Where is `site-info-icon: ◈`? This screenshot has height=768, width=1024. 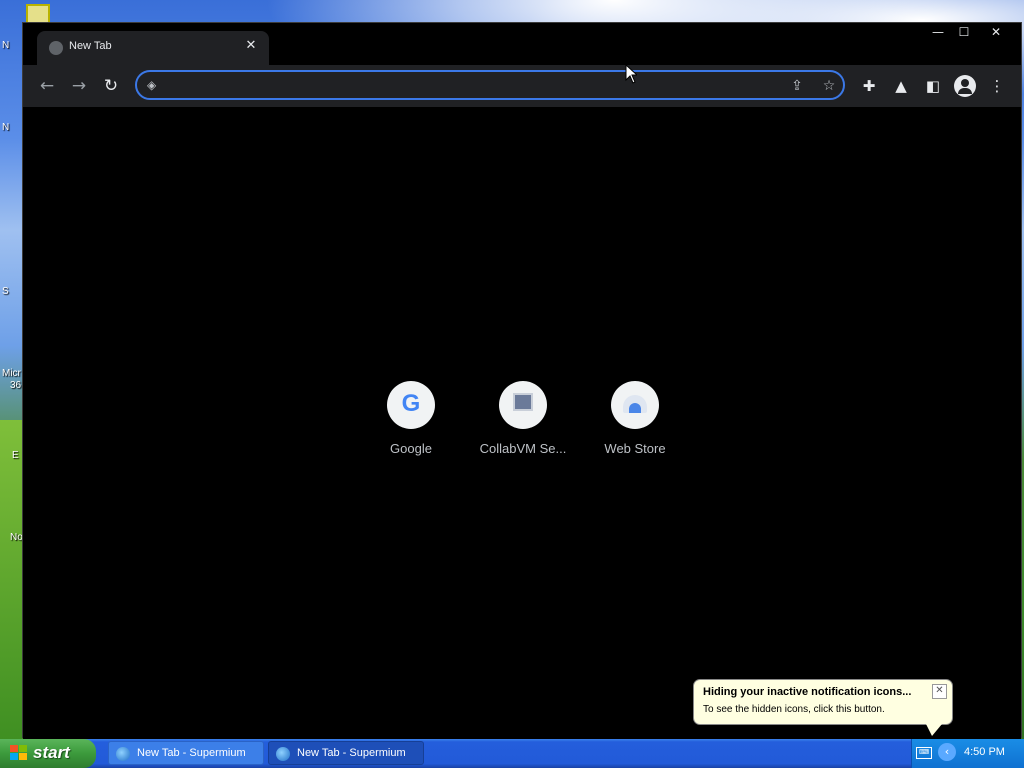 site-info-icon: ◈ is located at coordinates (154, 85).